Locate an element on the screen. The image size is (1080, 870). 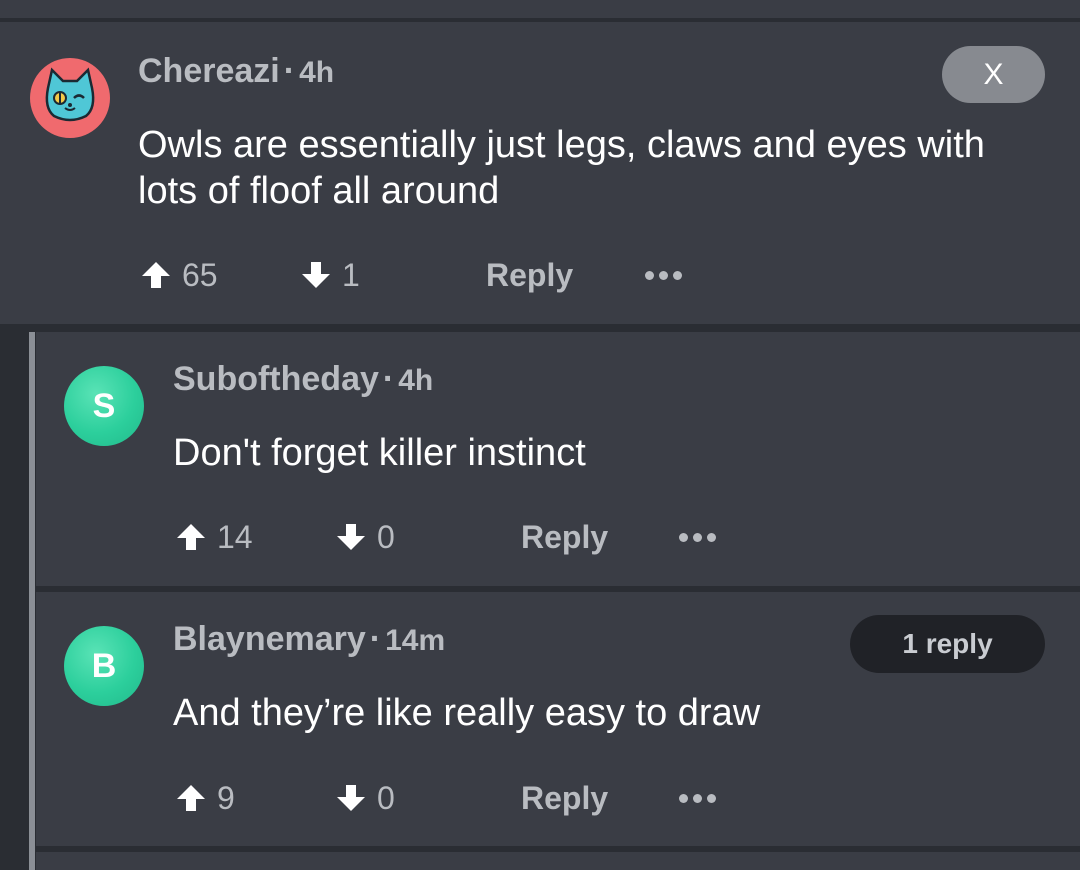
avatar-letter: S is located at coordinates (104, 405).